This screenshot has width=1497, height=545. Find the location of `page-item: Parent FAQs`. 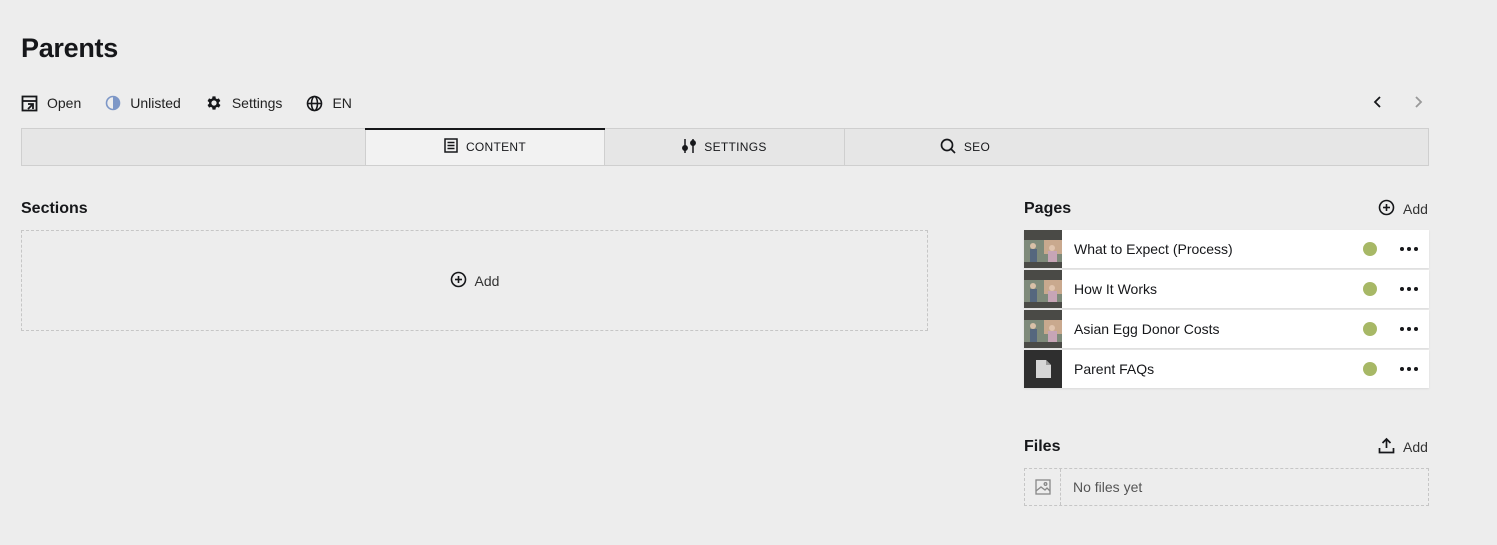

page-item: Parent FAQs is located at coordinates (1226, 369).